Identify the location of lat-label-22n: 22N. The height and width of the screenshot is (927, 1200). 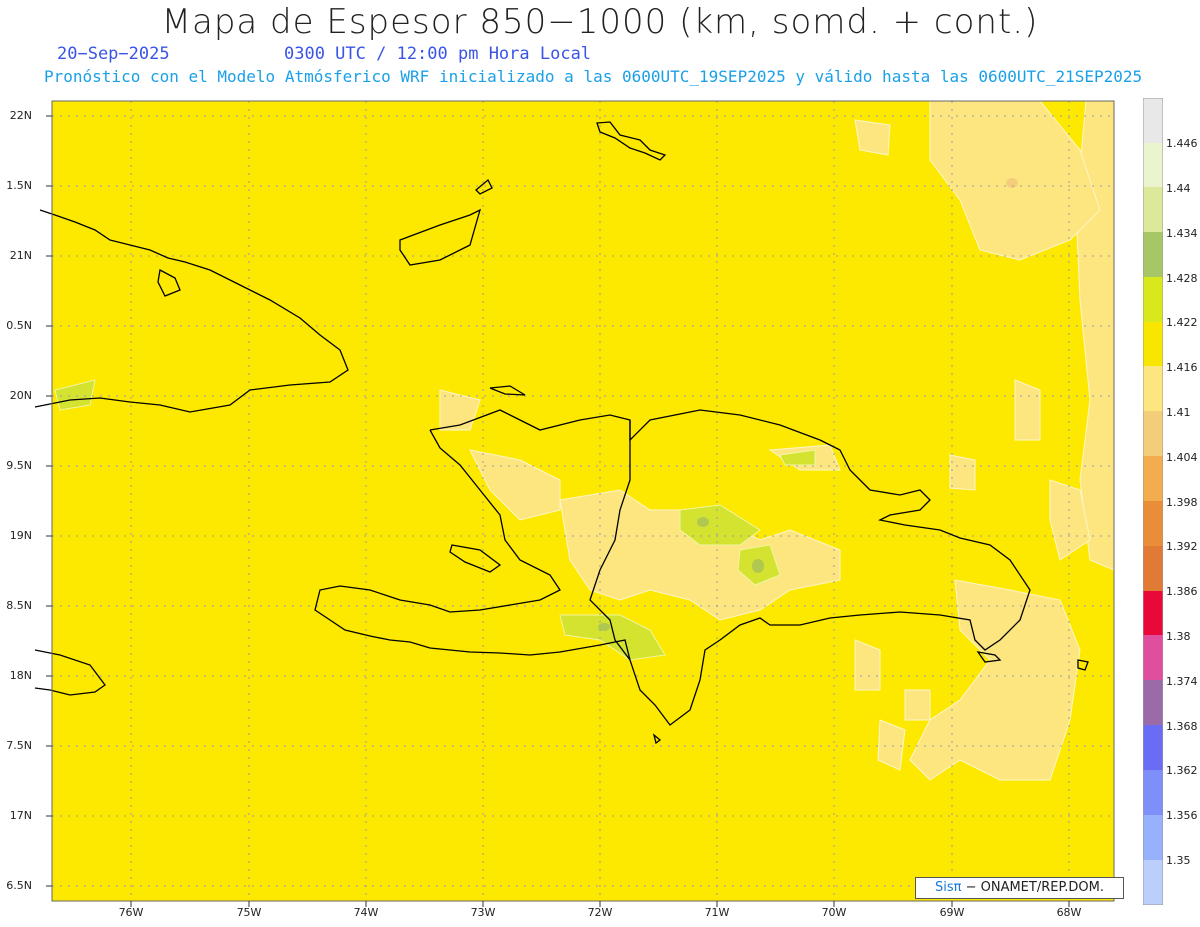
(20, 115).